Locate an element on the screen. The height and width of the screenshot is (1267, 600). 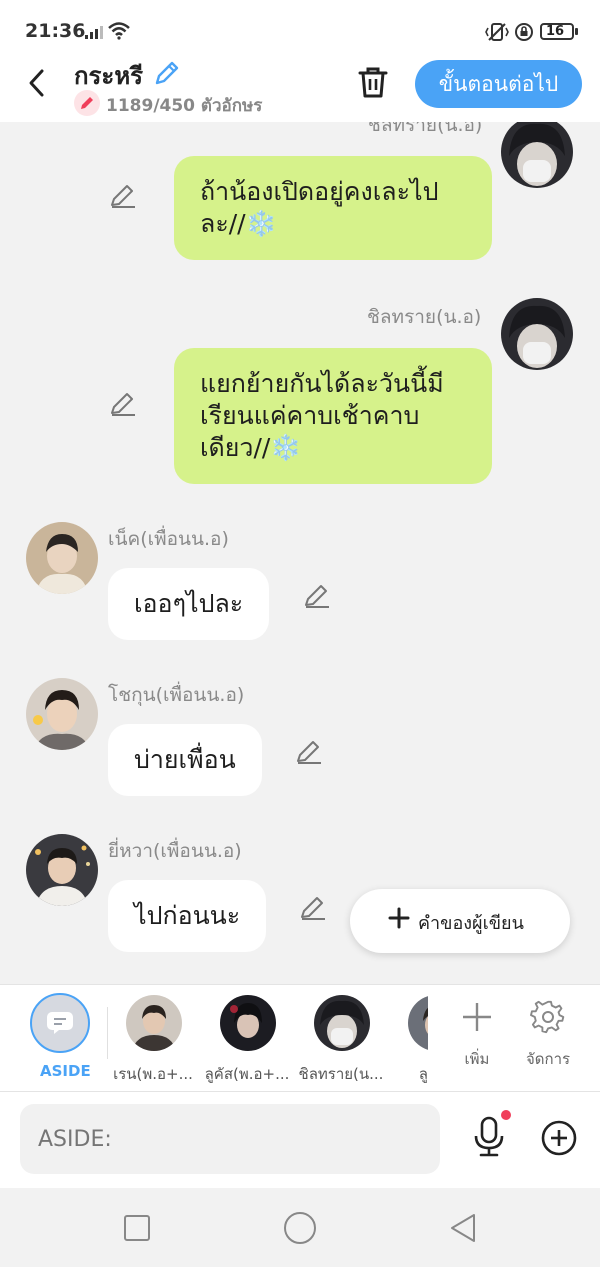
top-header: กระหรี 1189/450 ตัวอักษร ขั้นตอนต่อไป is located at coordinates (300, 87).